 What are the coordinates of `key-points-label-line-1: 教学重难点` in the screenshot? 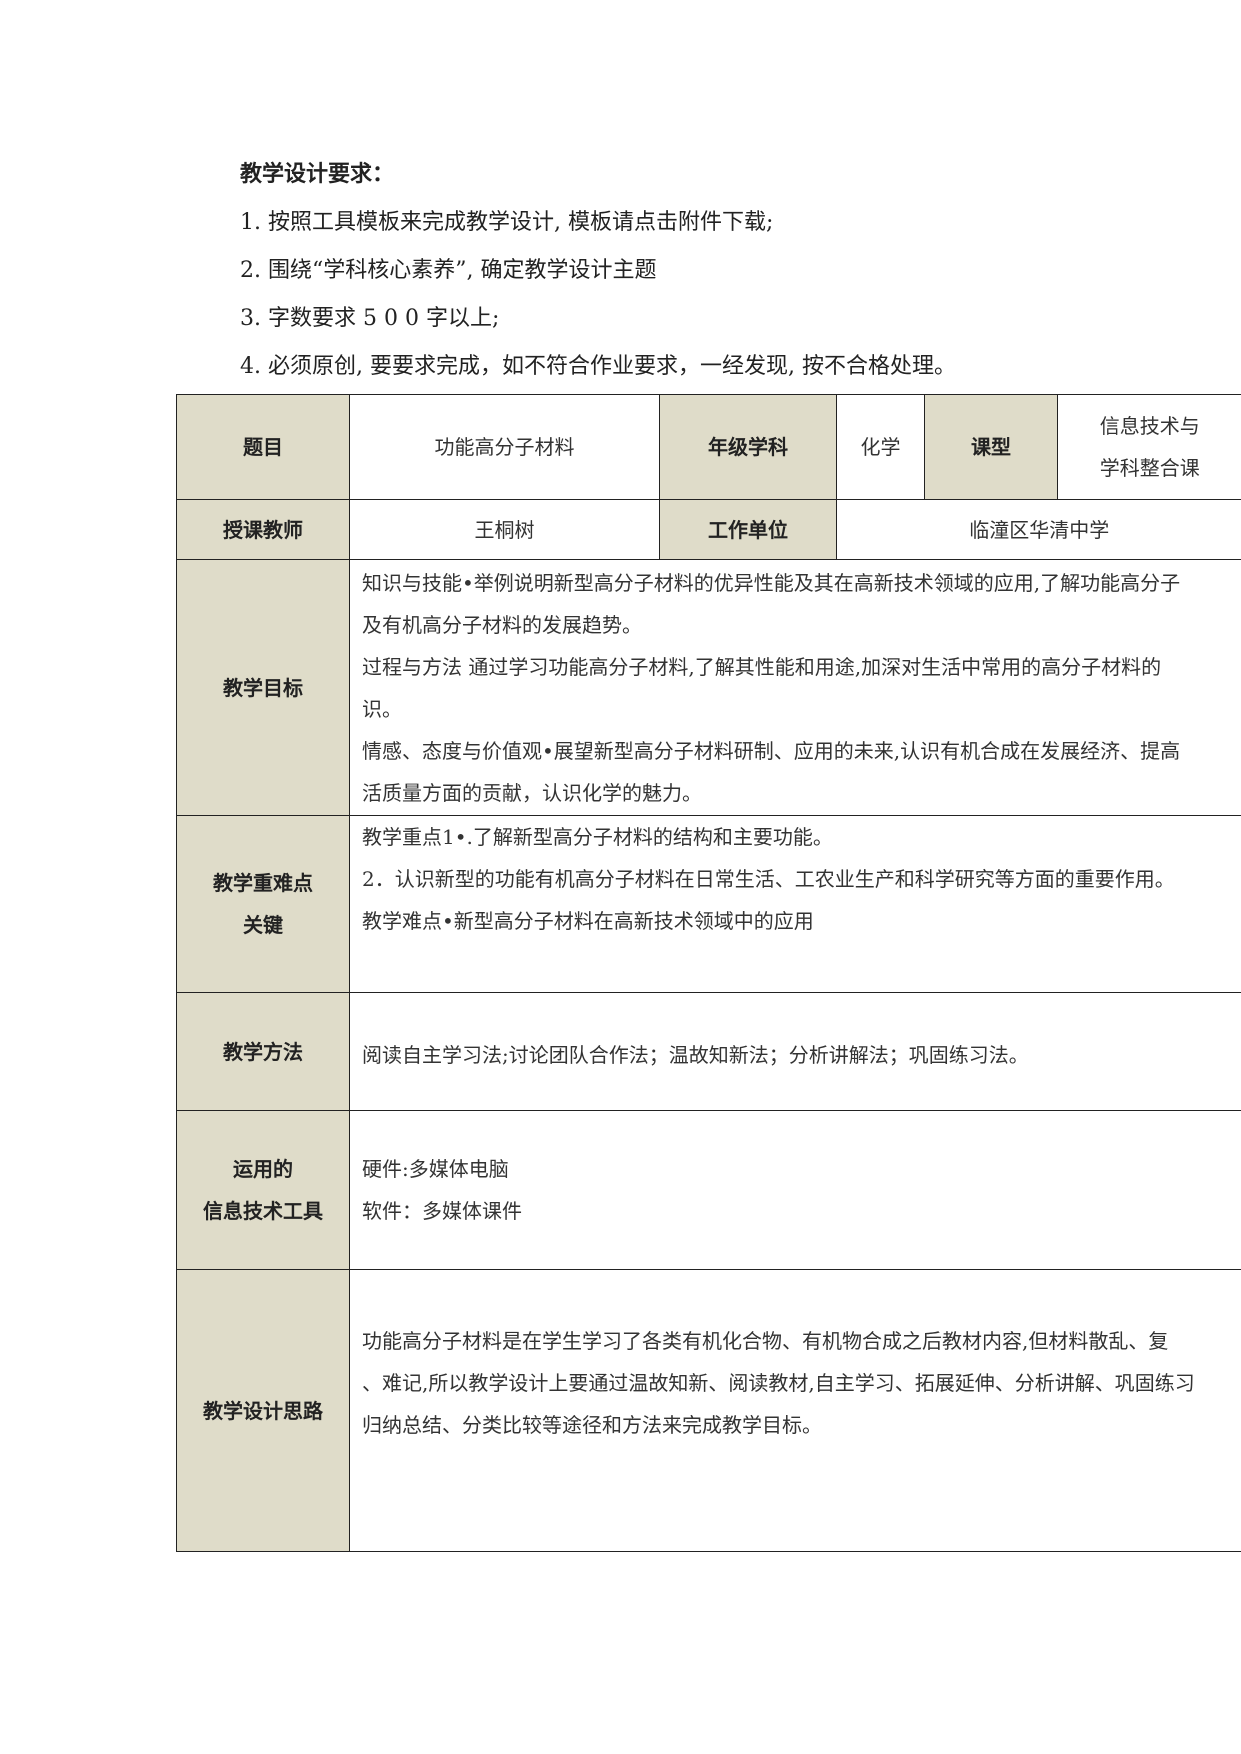 It's located at (263, 883).